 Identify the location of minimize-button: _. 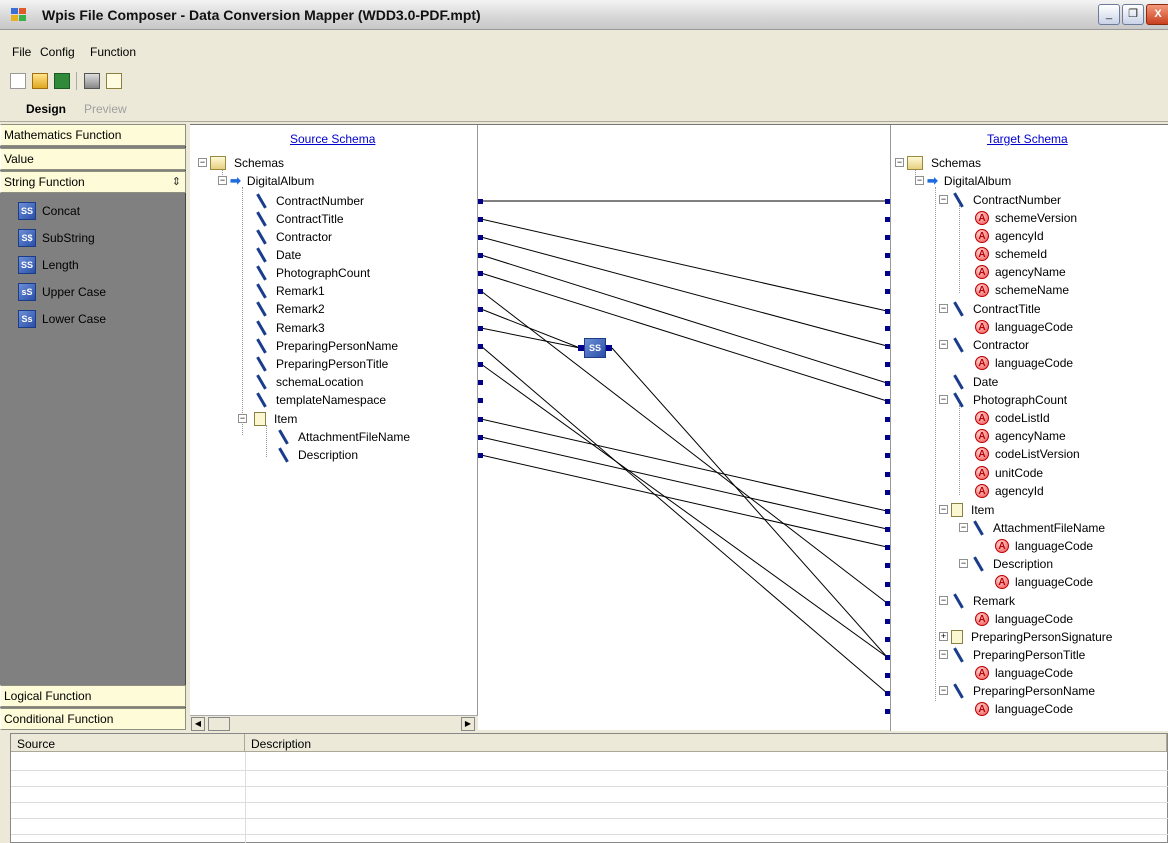
(1109, 14).